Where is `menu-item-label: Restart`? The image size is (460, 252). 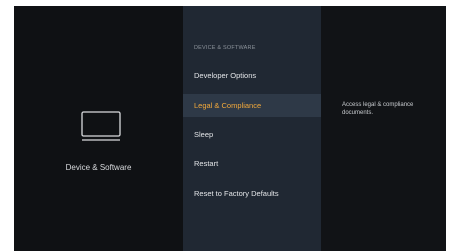
menu-item-label: Restart is located at coordinates (206, 163).